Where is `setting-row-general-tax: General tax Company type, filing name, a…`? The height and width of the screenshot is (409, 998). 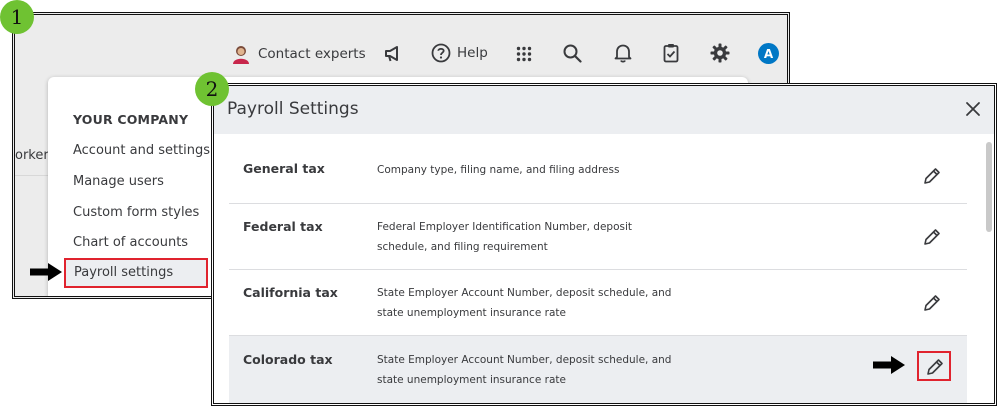
setting-row-general-tax: General tax Company type, filing name, a… is located at coordinates (598, 174).